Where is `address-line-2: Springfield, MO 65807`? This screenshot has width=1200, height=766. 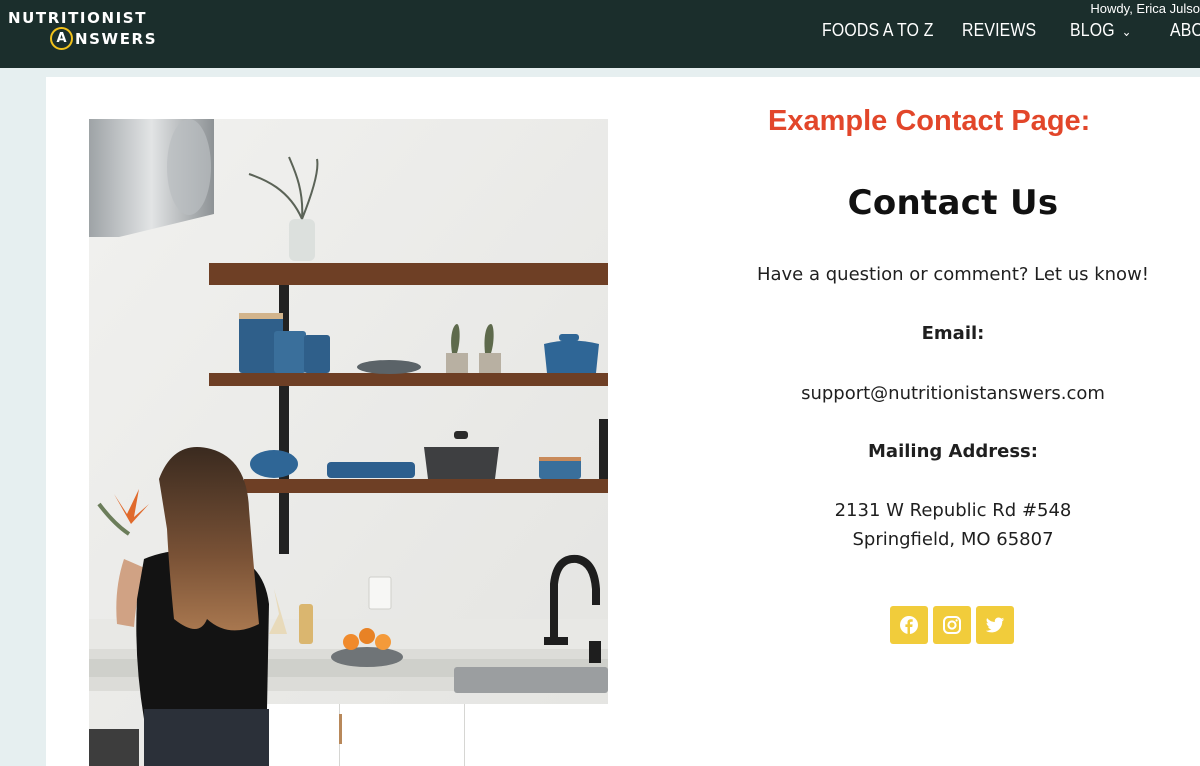
address-line-2: Springfield, MO 65807 is located at coordinates (953, 539).